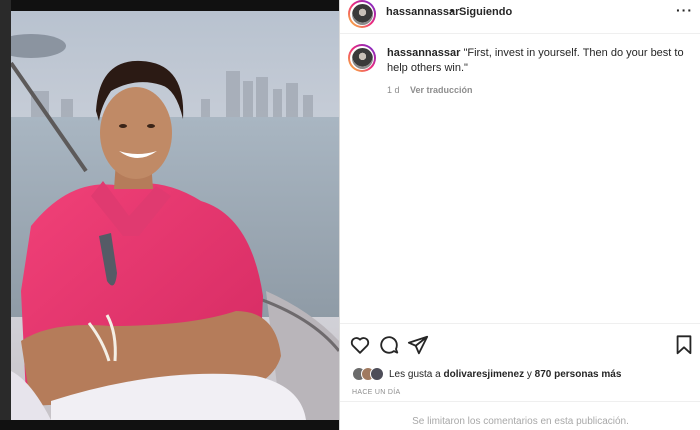 The height and width of the screenshot is (430, 700). Describe the element at coordinates (360, 345) in the screenshot. I see `heart-icon` at that location.